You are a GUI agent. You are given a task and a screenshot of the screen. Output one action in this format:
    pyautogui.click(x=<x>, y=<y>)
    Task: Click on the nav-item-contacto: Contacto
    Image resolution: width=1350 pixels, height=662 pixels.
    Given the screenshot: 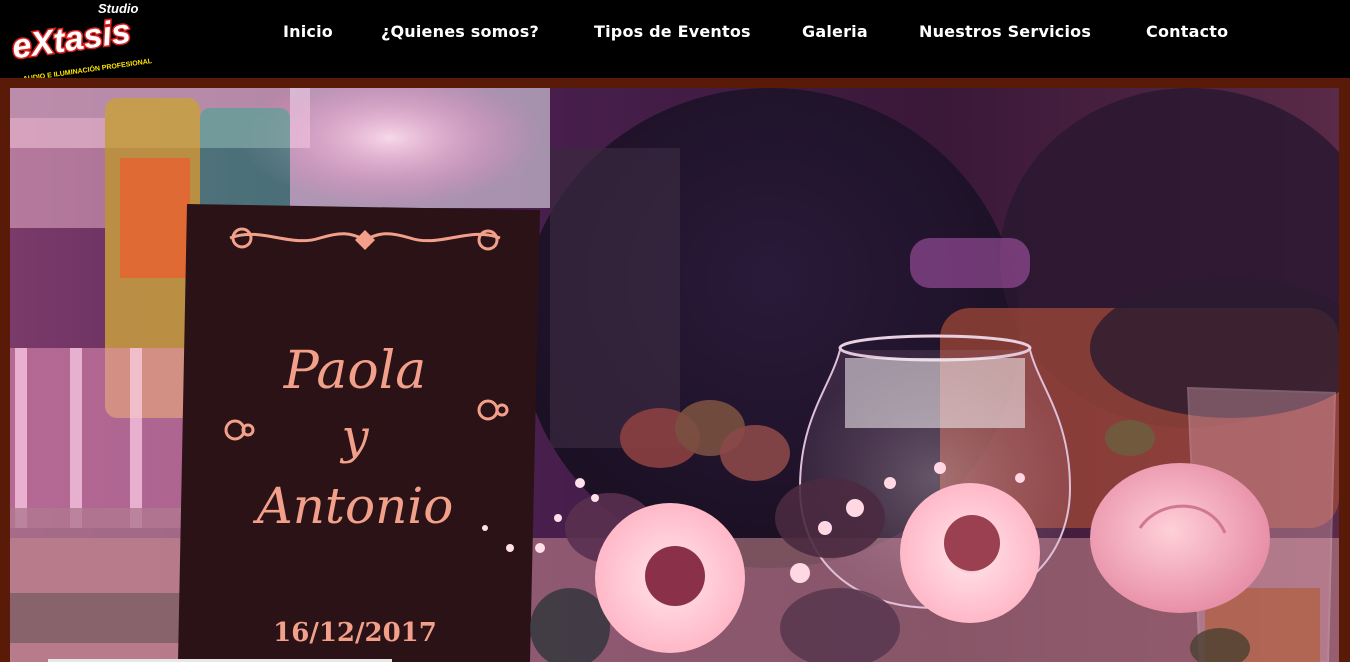 What is the action you would take?
    pyautogui.click(x=1187, y=31)
    